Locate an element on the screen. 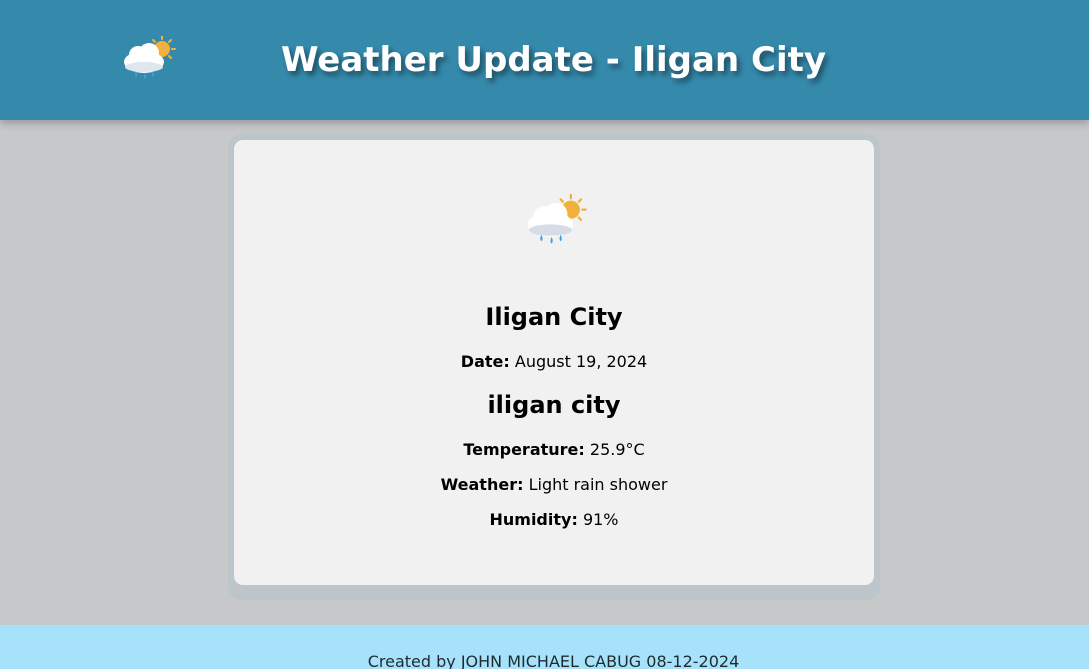 This screenshot has width=1089, height=669. humidity-row: Humidity: 91% is located at coordinates (554, 520).